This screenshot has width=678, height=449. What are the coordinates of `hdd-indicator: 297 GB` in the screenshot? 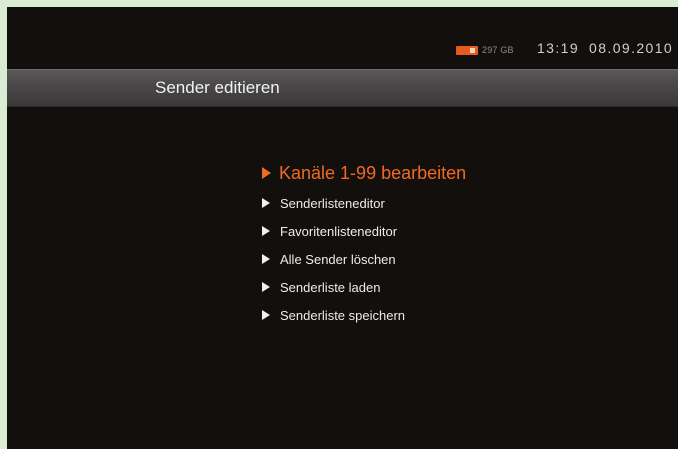 It's located at (485, 50).